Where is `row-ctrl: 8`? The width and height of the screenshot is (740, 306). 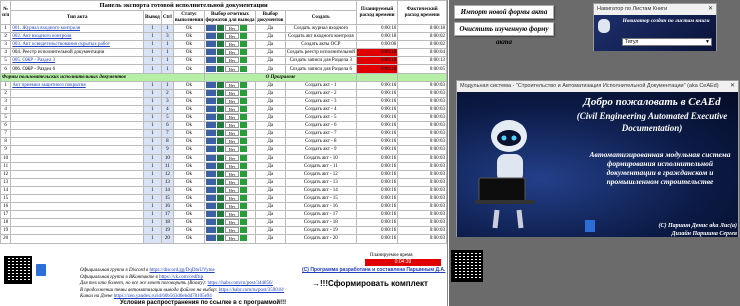 row-ctrl: 8 is located at coordinates (167, 142).